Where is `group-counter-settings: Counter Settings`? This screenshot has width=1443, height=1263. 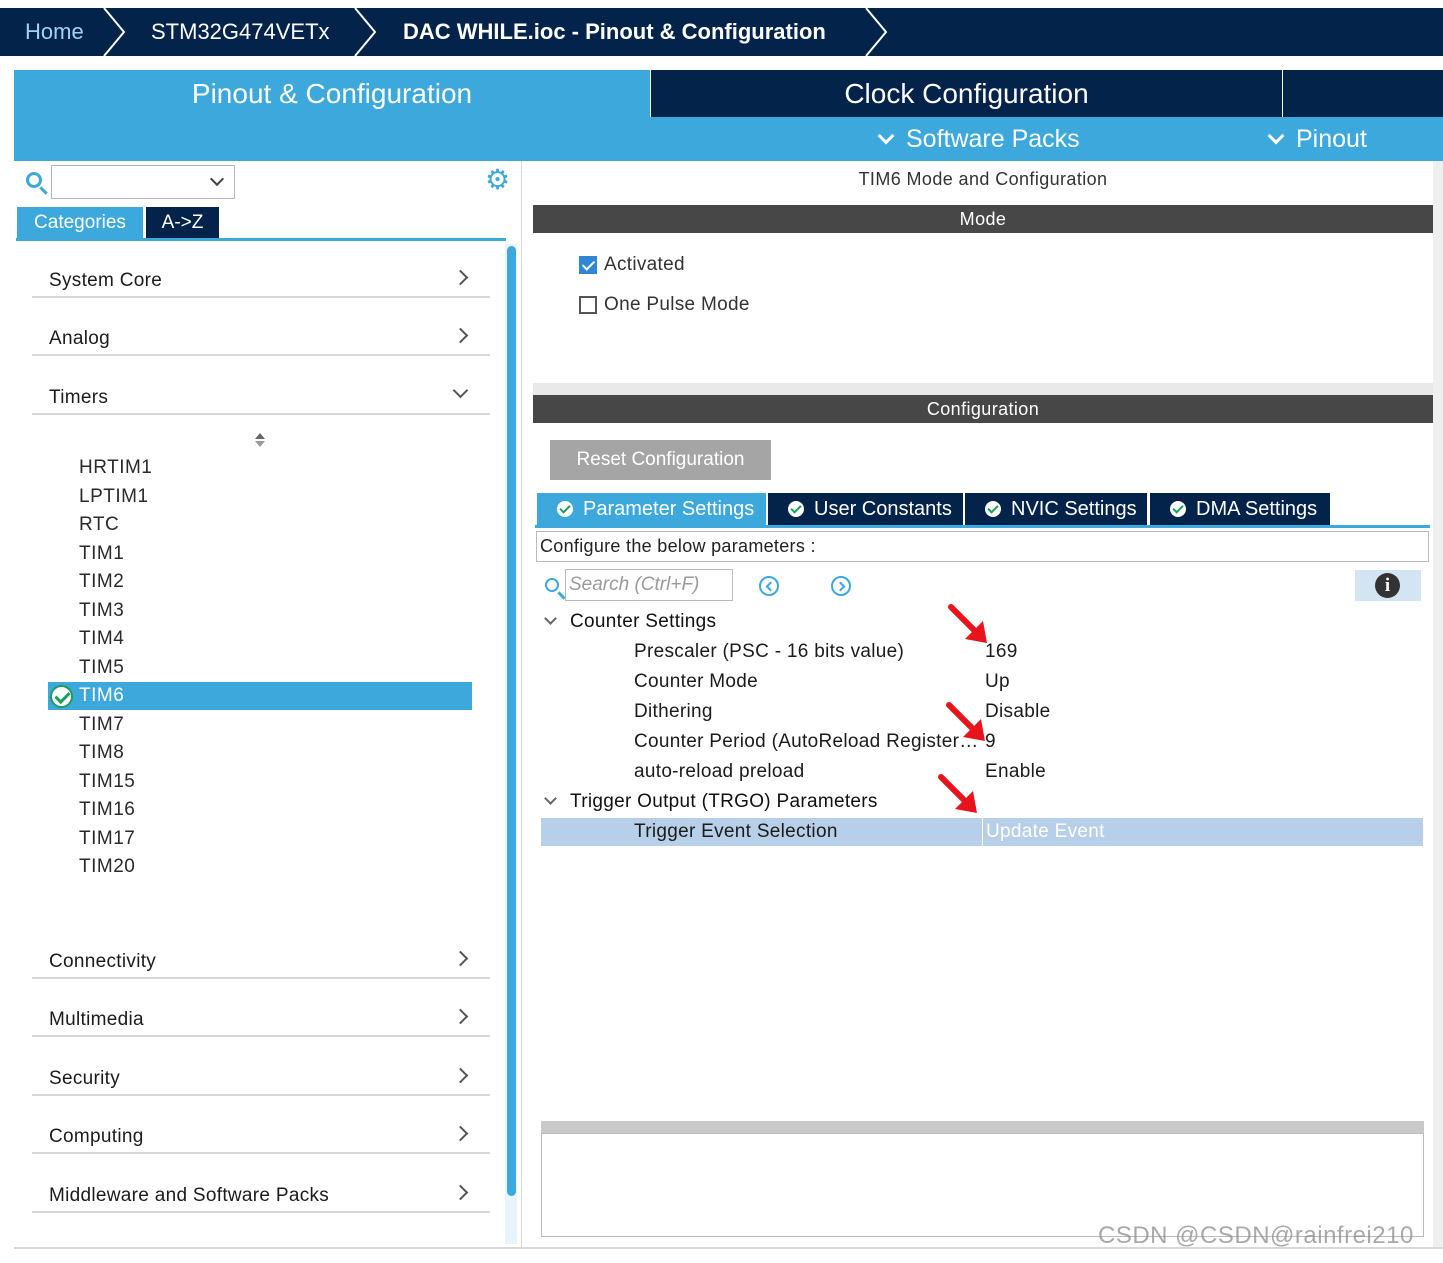 group-counter-settings: Counter Settings is located at coordinates (630, 622).